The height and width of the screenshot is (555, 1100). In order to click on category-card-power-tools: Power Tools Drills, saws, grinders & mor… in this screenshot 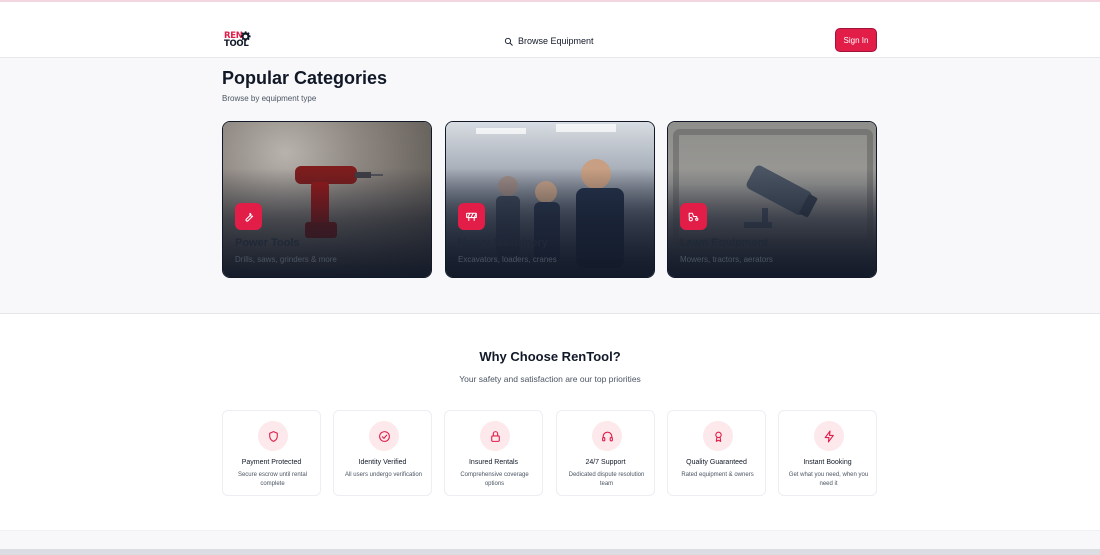, I will do `click(327, 199)`.